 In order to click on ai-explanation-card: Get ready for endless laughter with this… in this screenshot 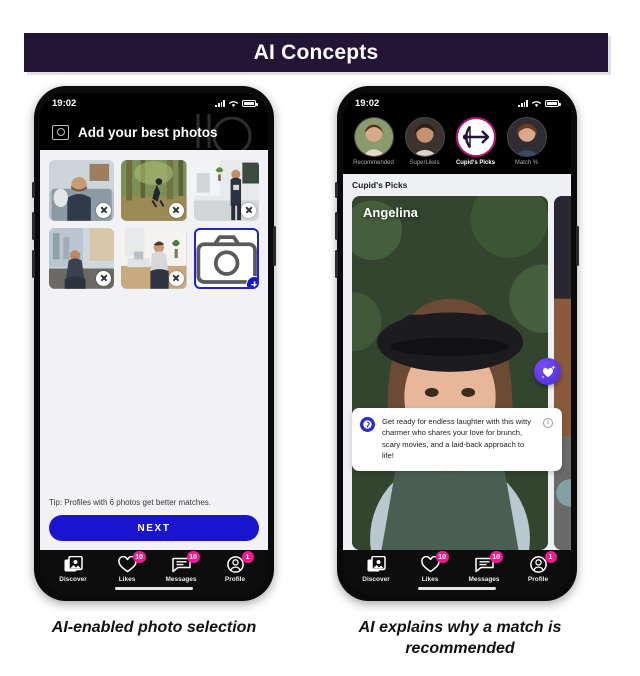, I will do `click(457, 439)`.